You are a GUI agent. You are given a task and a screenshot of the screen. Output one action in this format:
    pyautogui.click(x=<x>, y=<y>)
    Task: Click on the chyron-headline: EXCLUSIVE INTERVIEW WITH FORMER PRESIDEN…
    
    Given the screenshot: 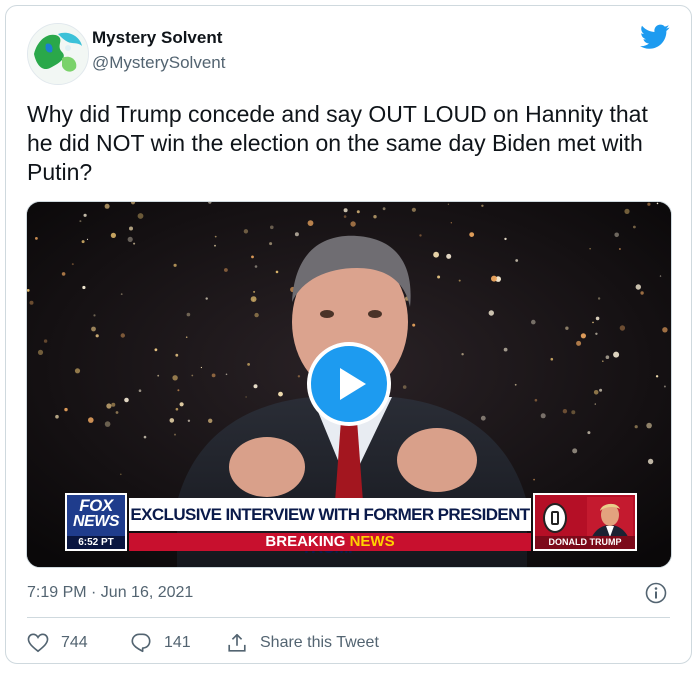 What is the action you would take?
    pyautogui.click(x=330, y=527)
    